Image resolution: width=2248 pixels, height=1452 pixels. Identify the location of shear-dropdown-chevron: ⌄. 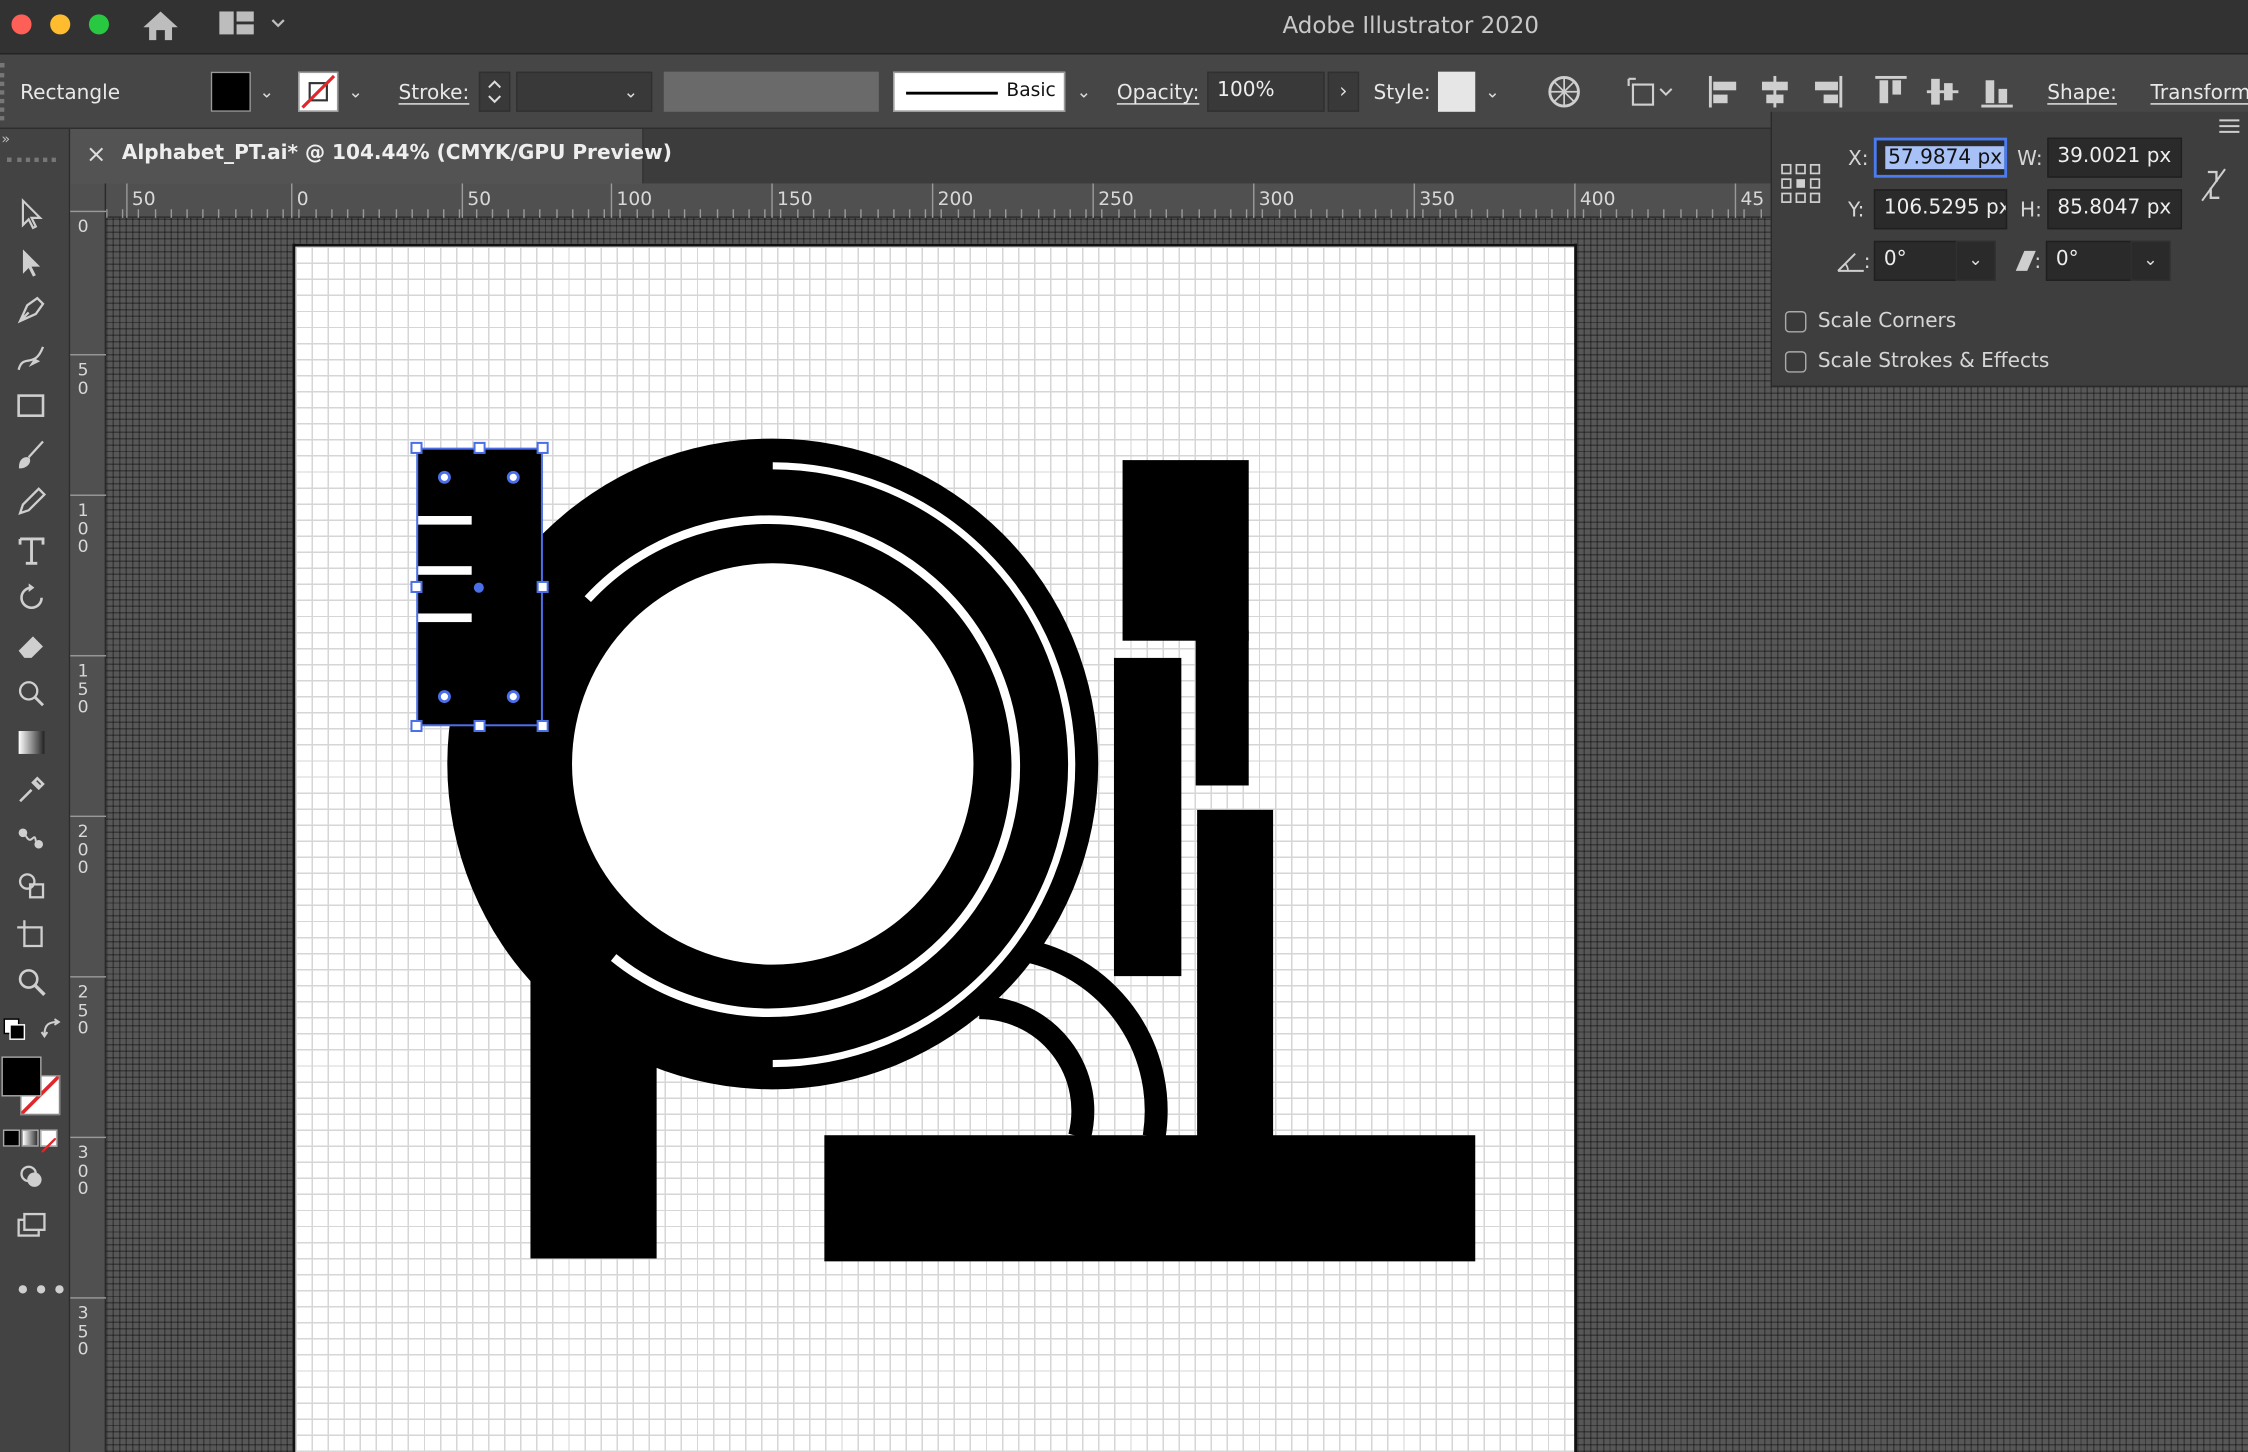
(2150, 260).